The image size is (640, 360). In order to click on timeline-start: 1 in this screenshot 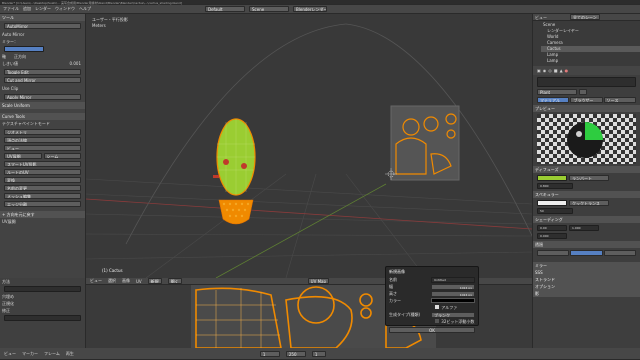, I will do `click(269, 353)`.